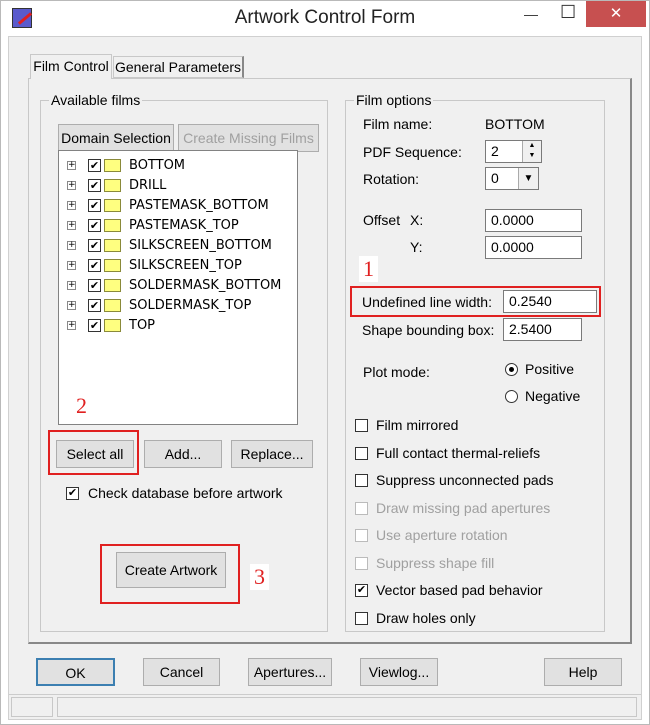  I want to click on chevron-down-icon: ▼, so click(528, 178).